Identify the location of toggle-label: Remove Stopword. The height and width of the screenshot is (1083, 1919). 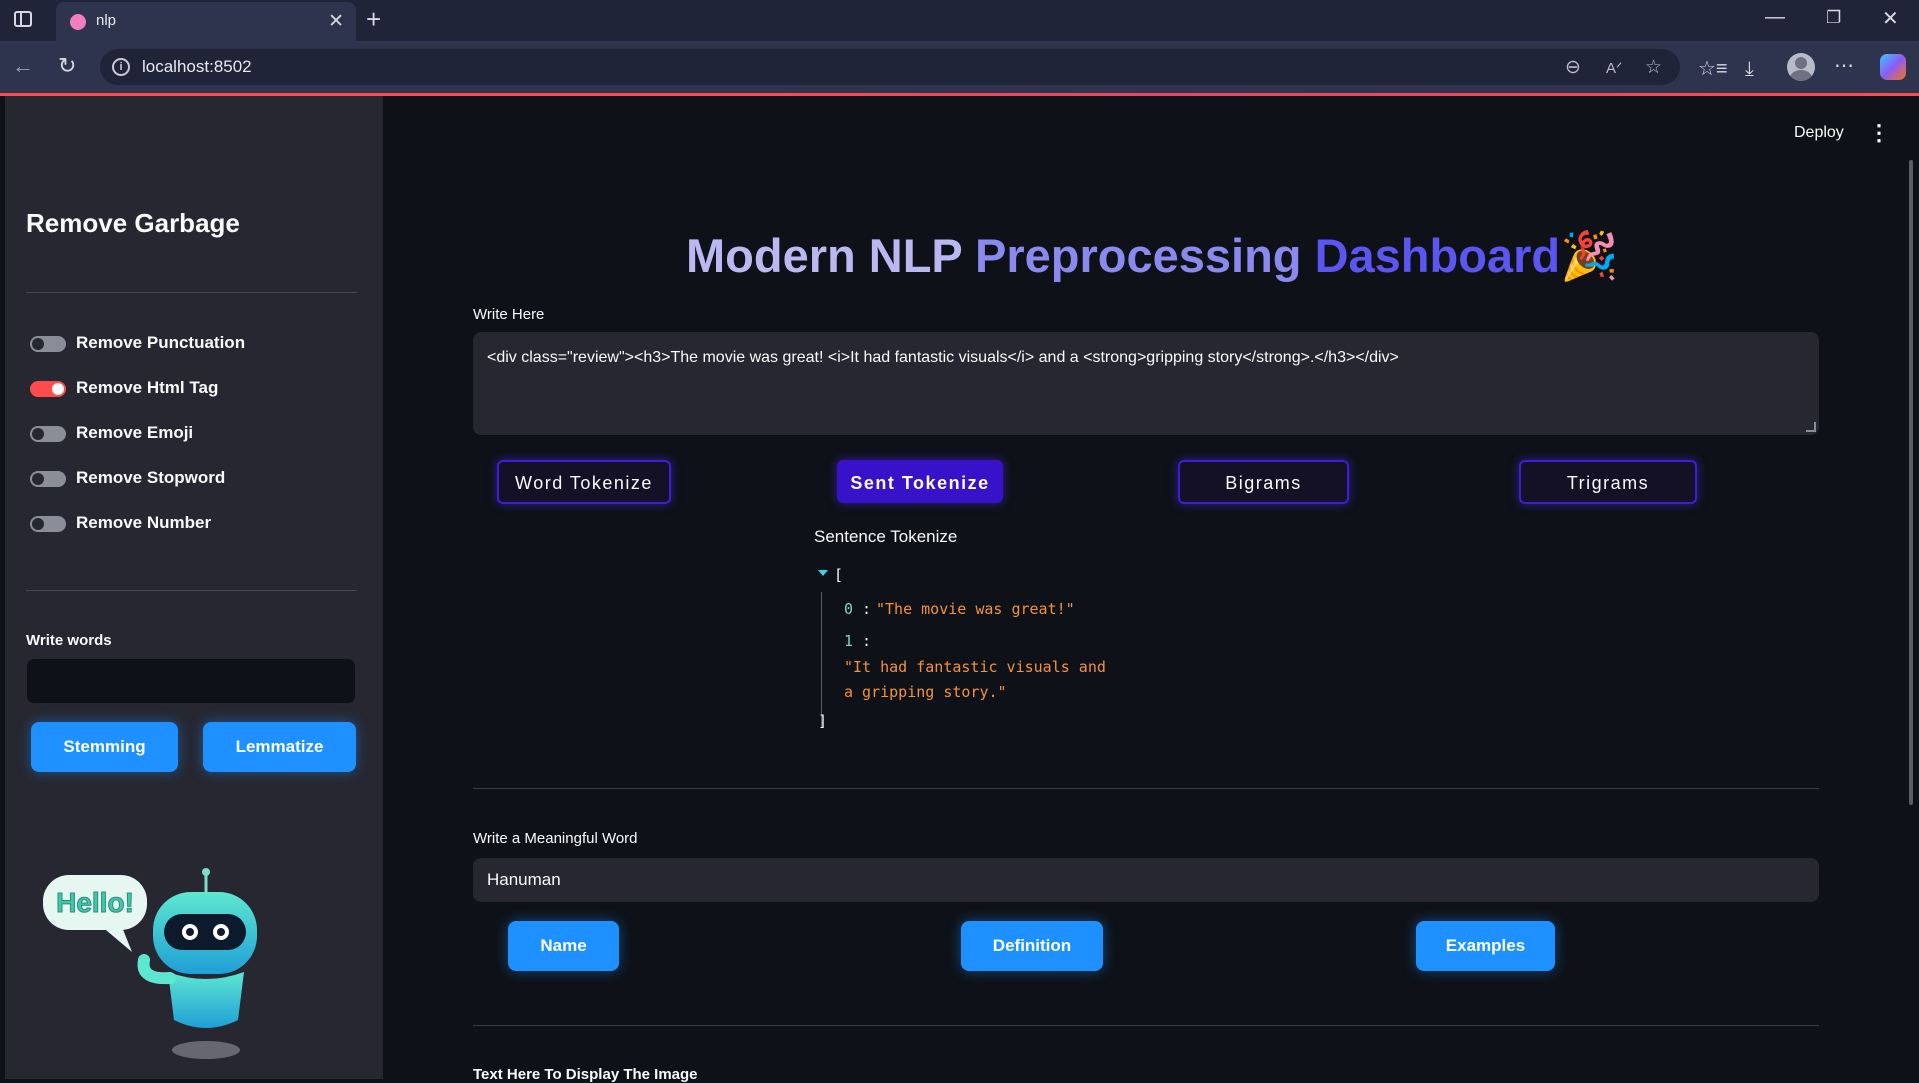
(151, 477).